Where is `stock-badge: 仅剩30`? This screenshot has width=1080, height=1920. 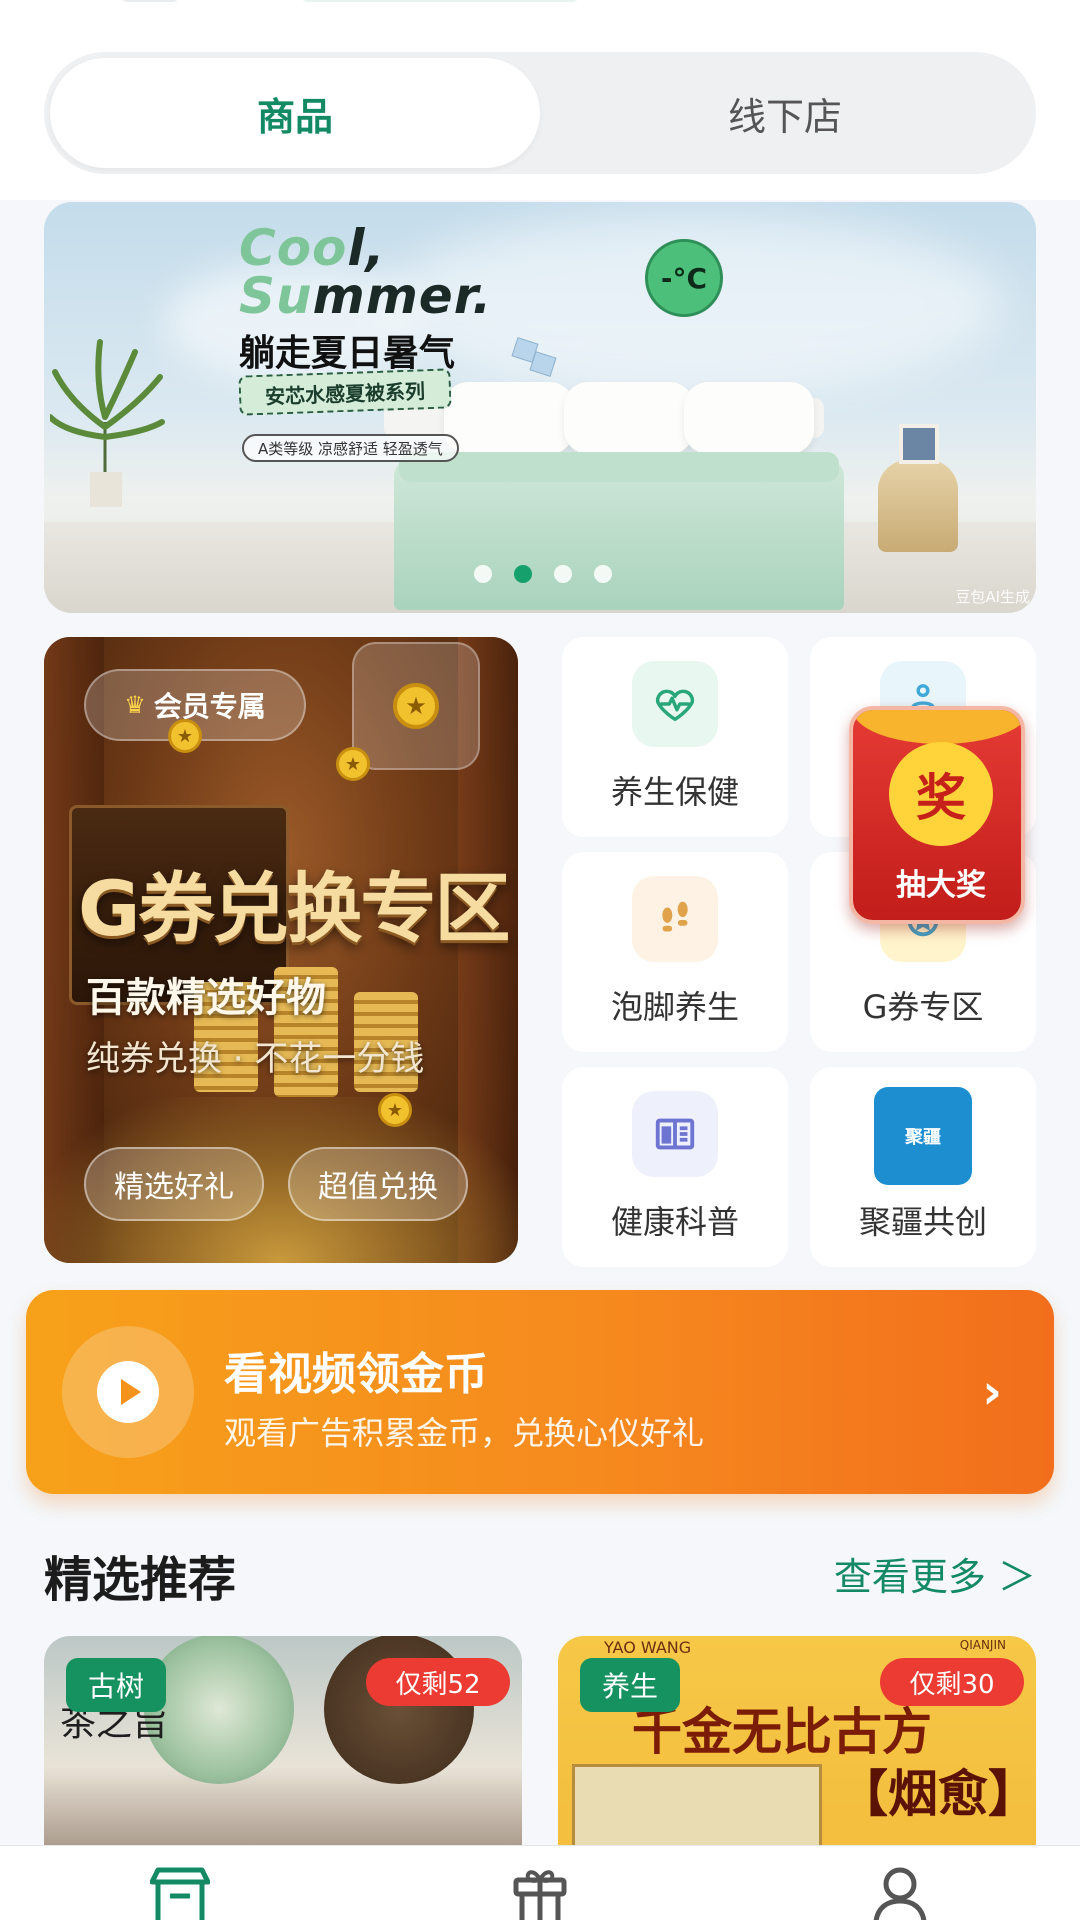 stock-badge: 仅剩30 is located at coordinates (952, 1682).